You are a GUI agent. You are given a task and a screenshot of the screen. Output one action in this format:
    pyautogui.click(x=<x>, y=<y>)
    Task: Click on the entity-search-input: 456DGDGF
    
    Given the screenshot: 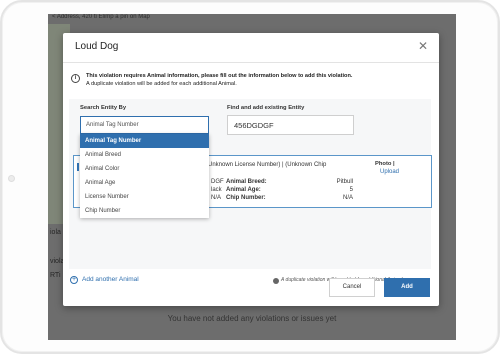 What is the action you would take?
    pyautogui.click(x=290, y=125)
    